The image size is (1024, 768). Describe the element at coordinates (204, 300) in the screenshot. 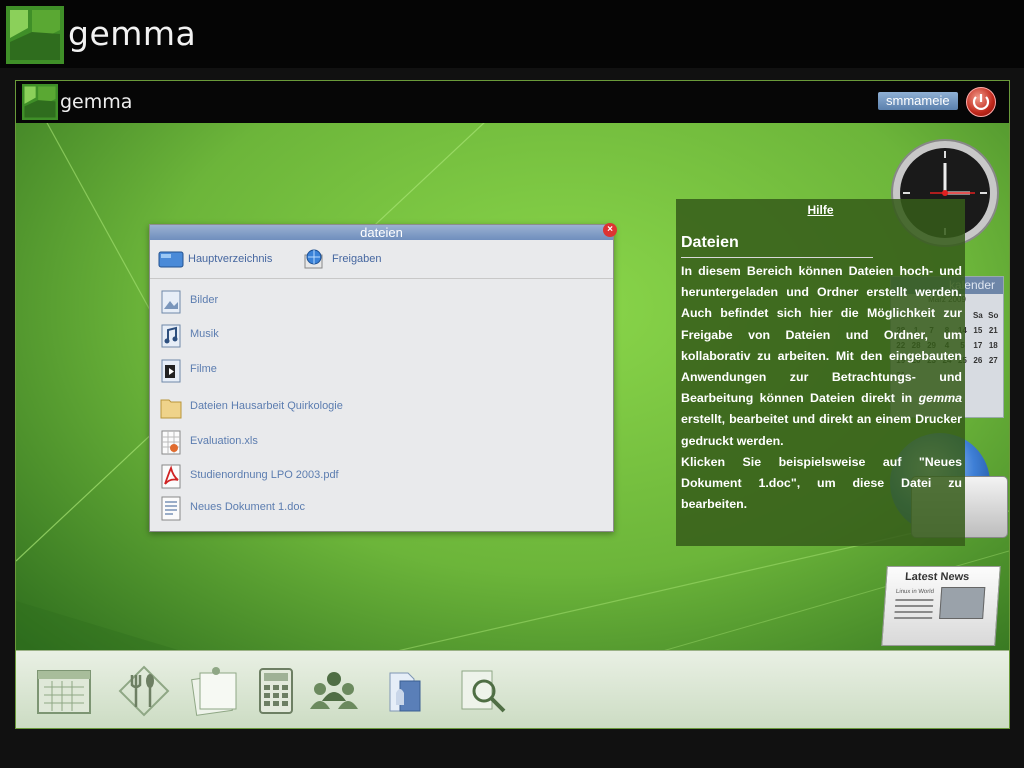

I see `list-item-label: Bilder` at that location.